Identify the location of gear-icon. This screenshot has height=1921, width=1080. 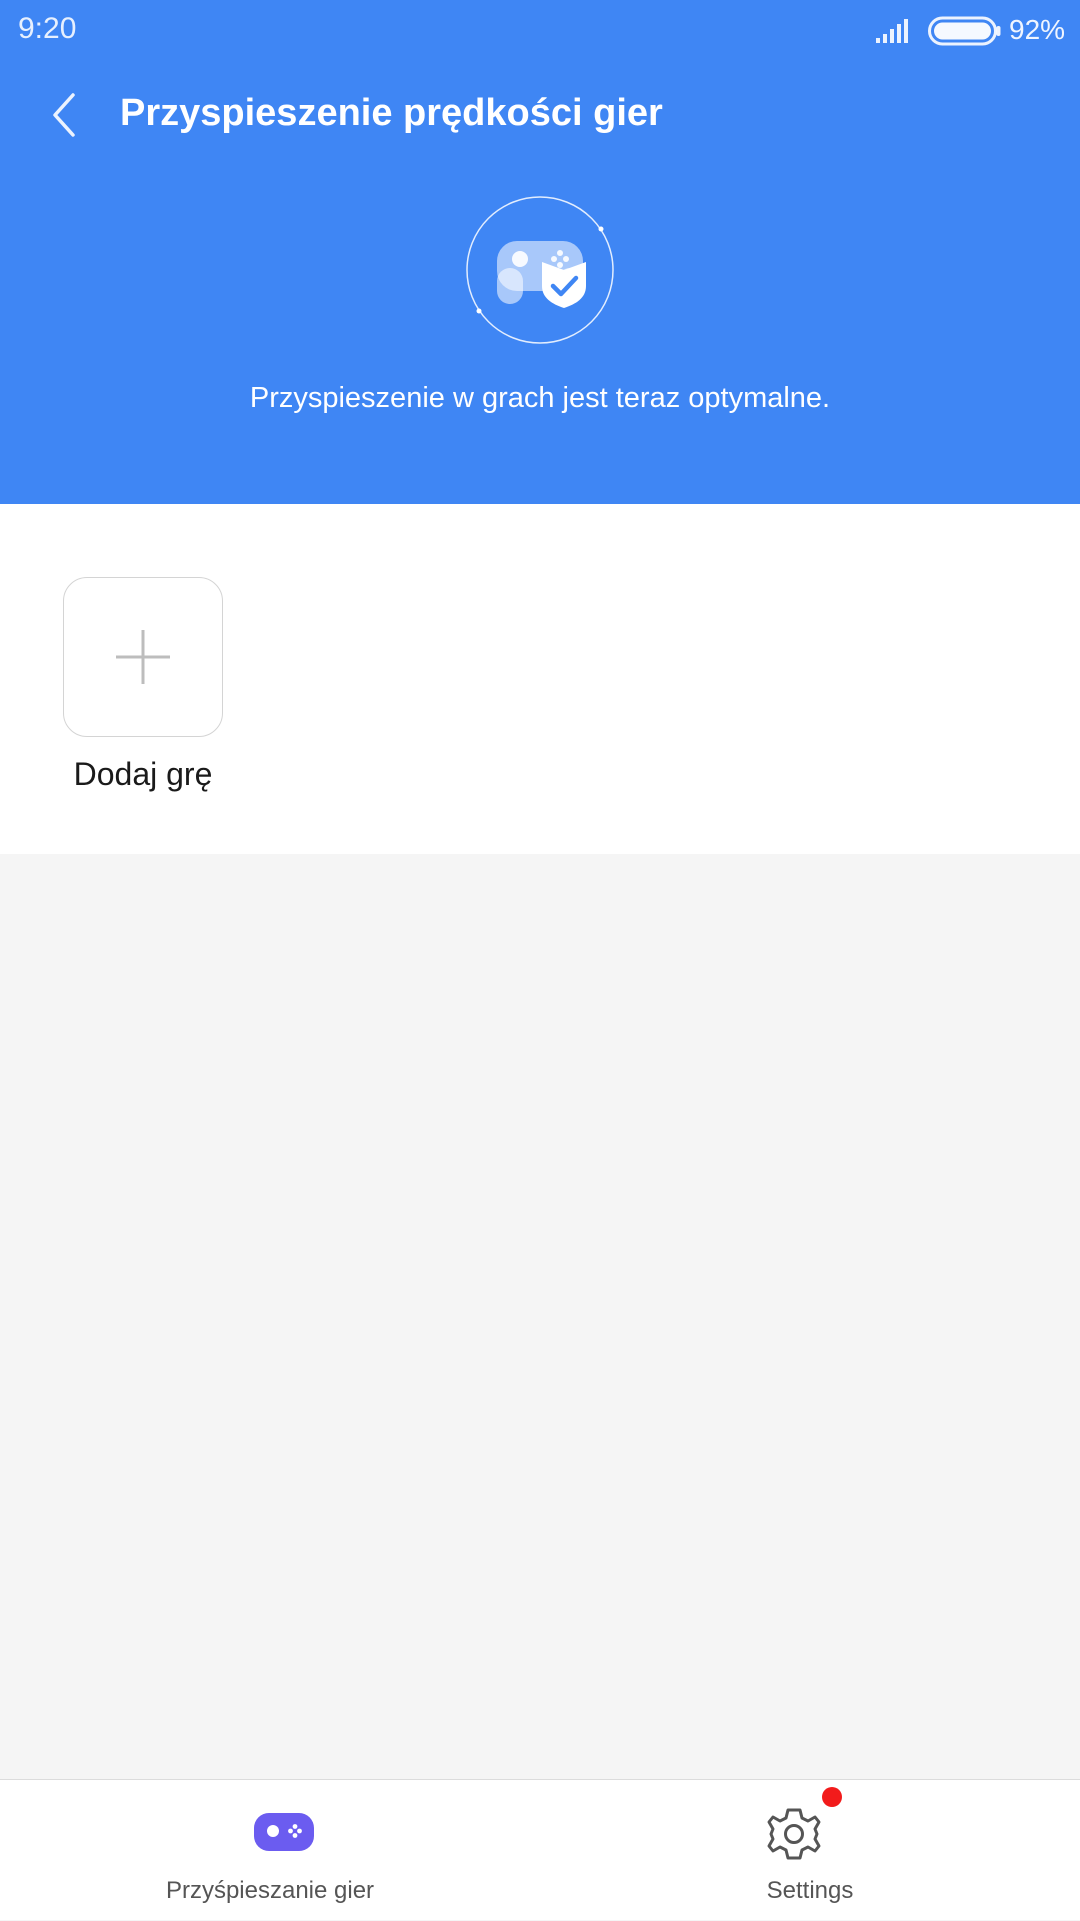
(794, 1834).